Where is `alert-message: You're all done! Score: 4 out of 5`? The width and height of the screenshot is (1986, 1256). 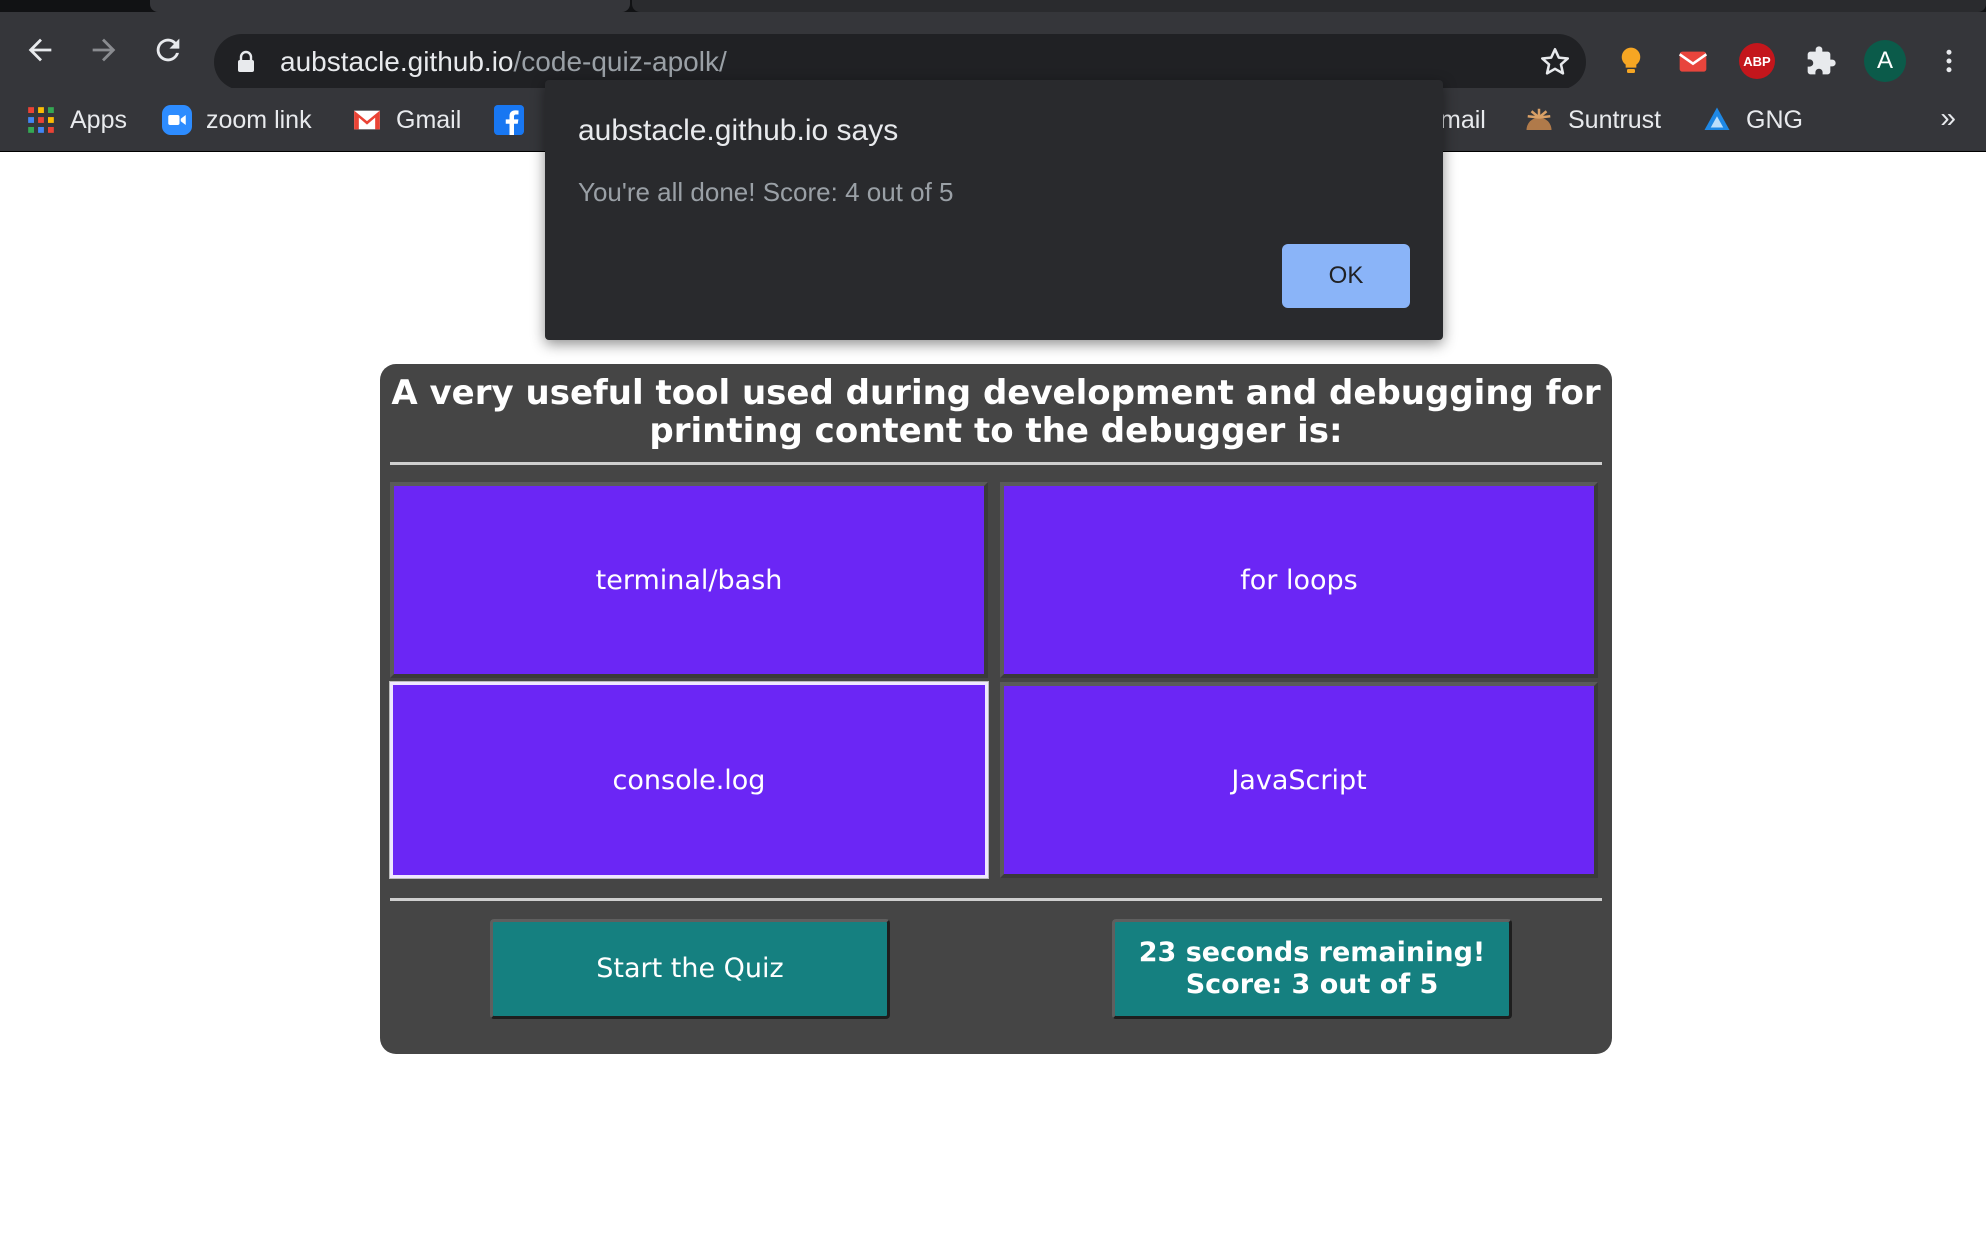 alert-message: You're all done! Score: 4 out of 5 is located at coordinates (766, 192).